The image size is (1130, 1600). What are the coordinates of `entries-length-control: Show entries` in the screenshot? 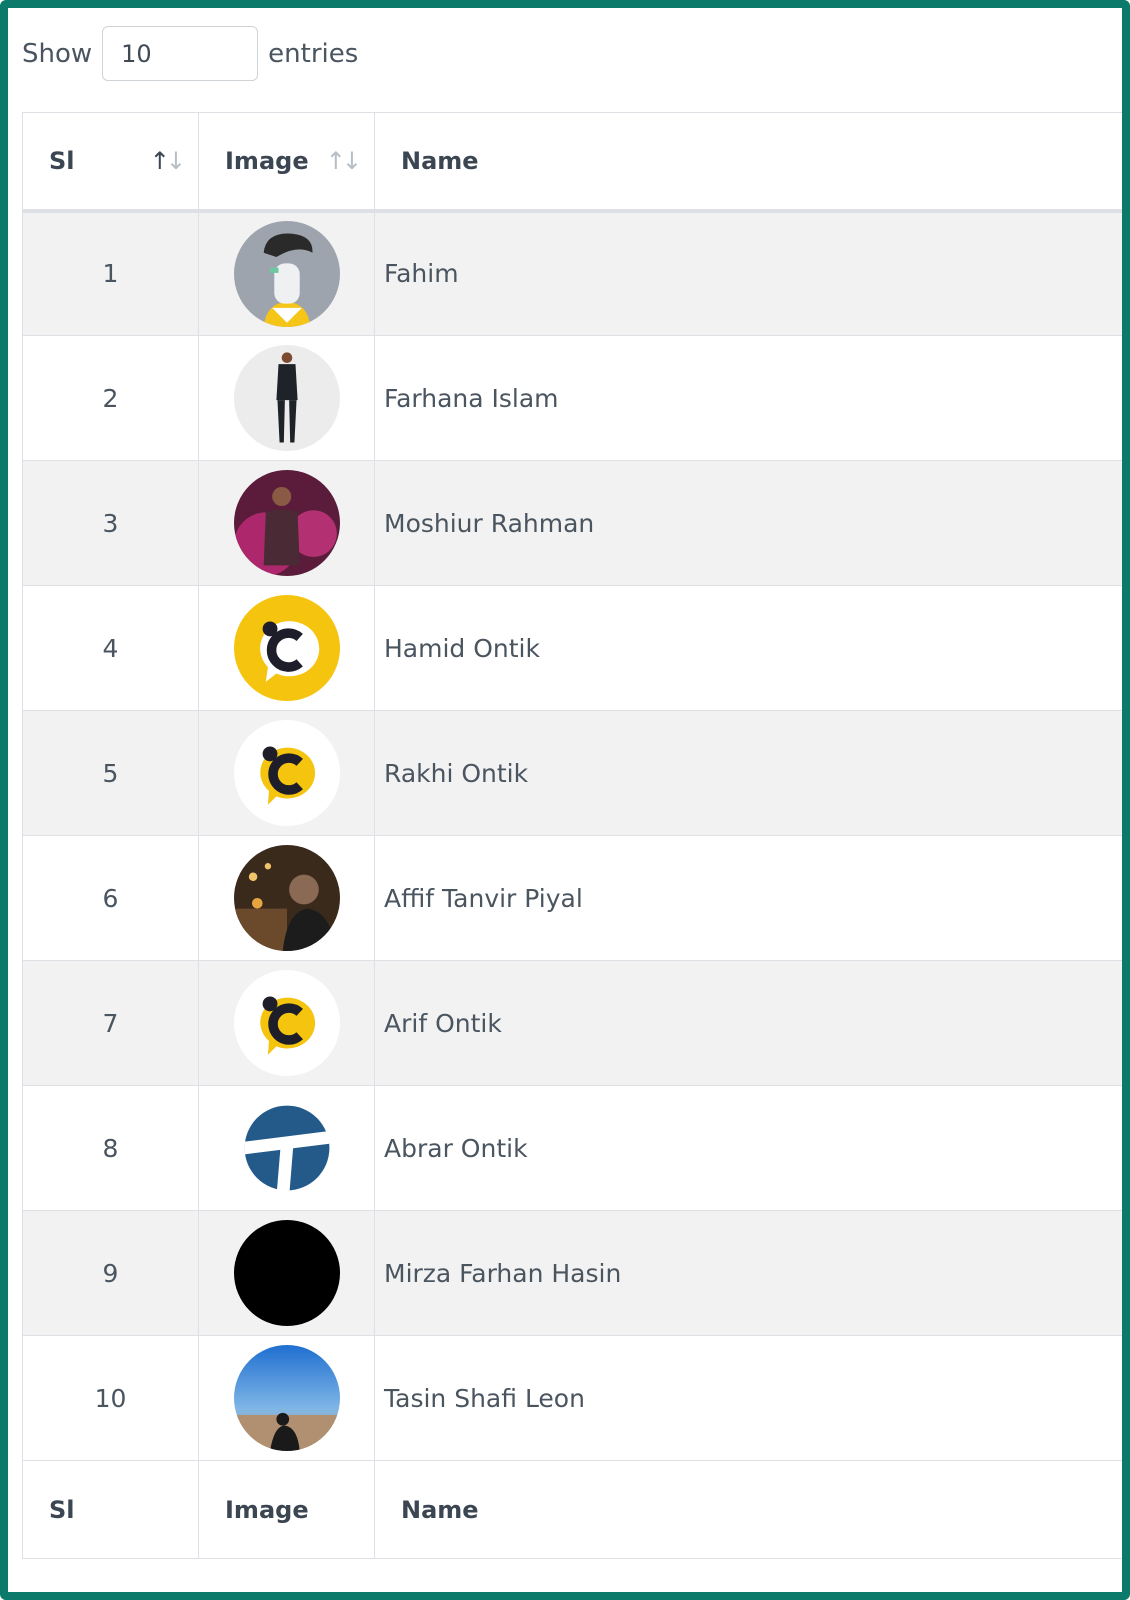 It's located at (190, 53).